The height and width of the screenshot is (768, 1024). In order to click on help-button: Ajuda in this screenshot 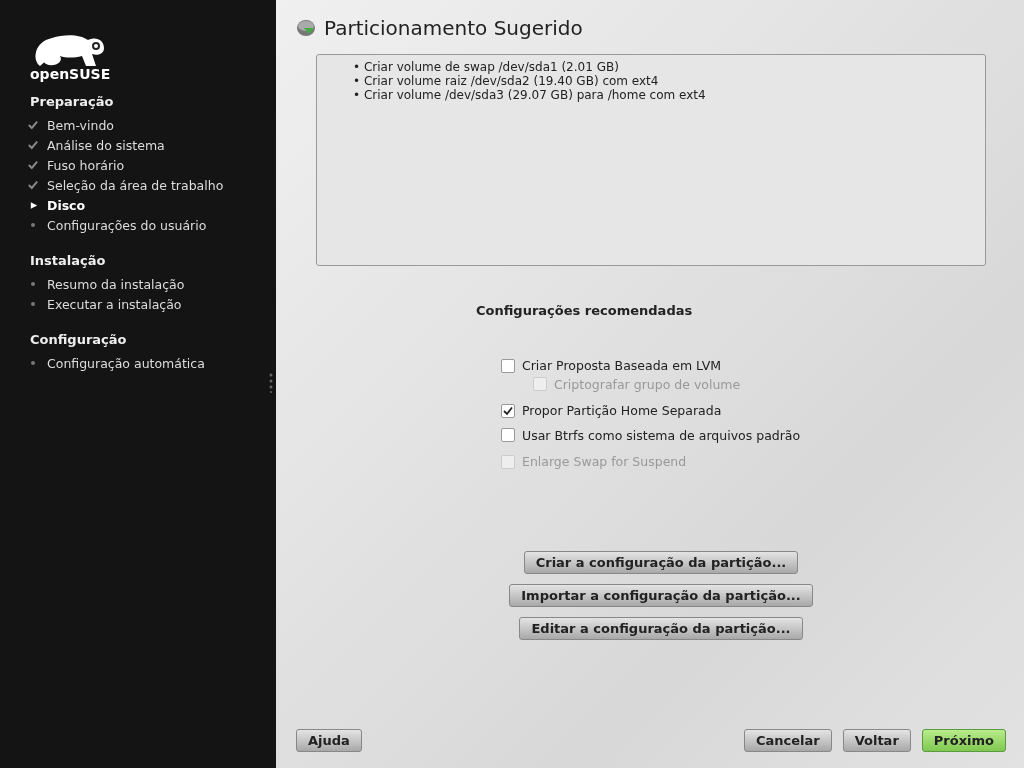, I will do `click(329, 740)`.